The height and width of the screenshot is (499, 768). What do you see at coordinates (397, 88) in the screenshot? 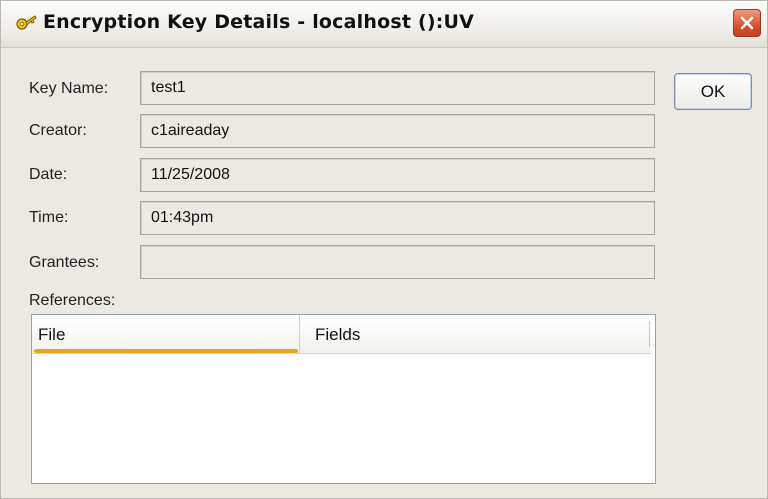
I see `key-name-field: test1` at bounding box center [397, 88].